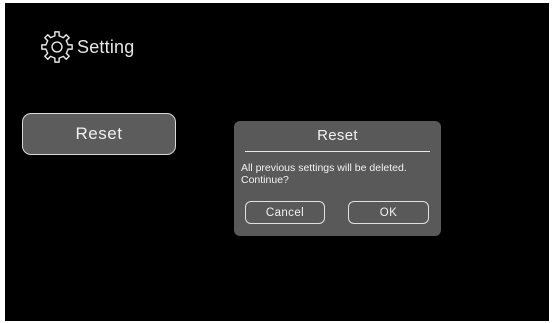  What do you see at coordinates (265, 180) in the screenshot?
I see `dialog-message-line2: Continue?` at bounding box center [265, 180].